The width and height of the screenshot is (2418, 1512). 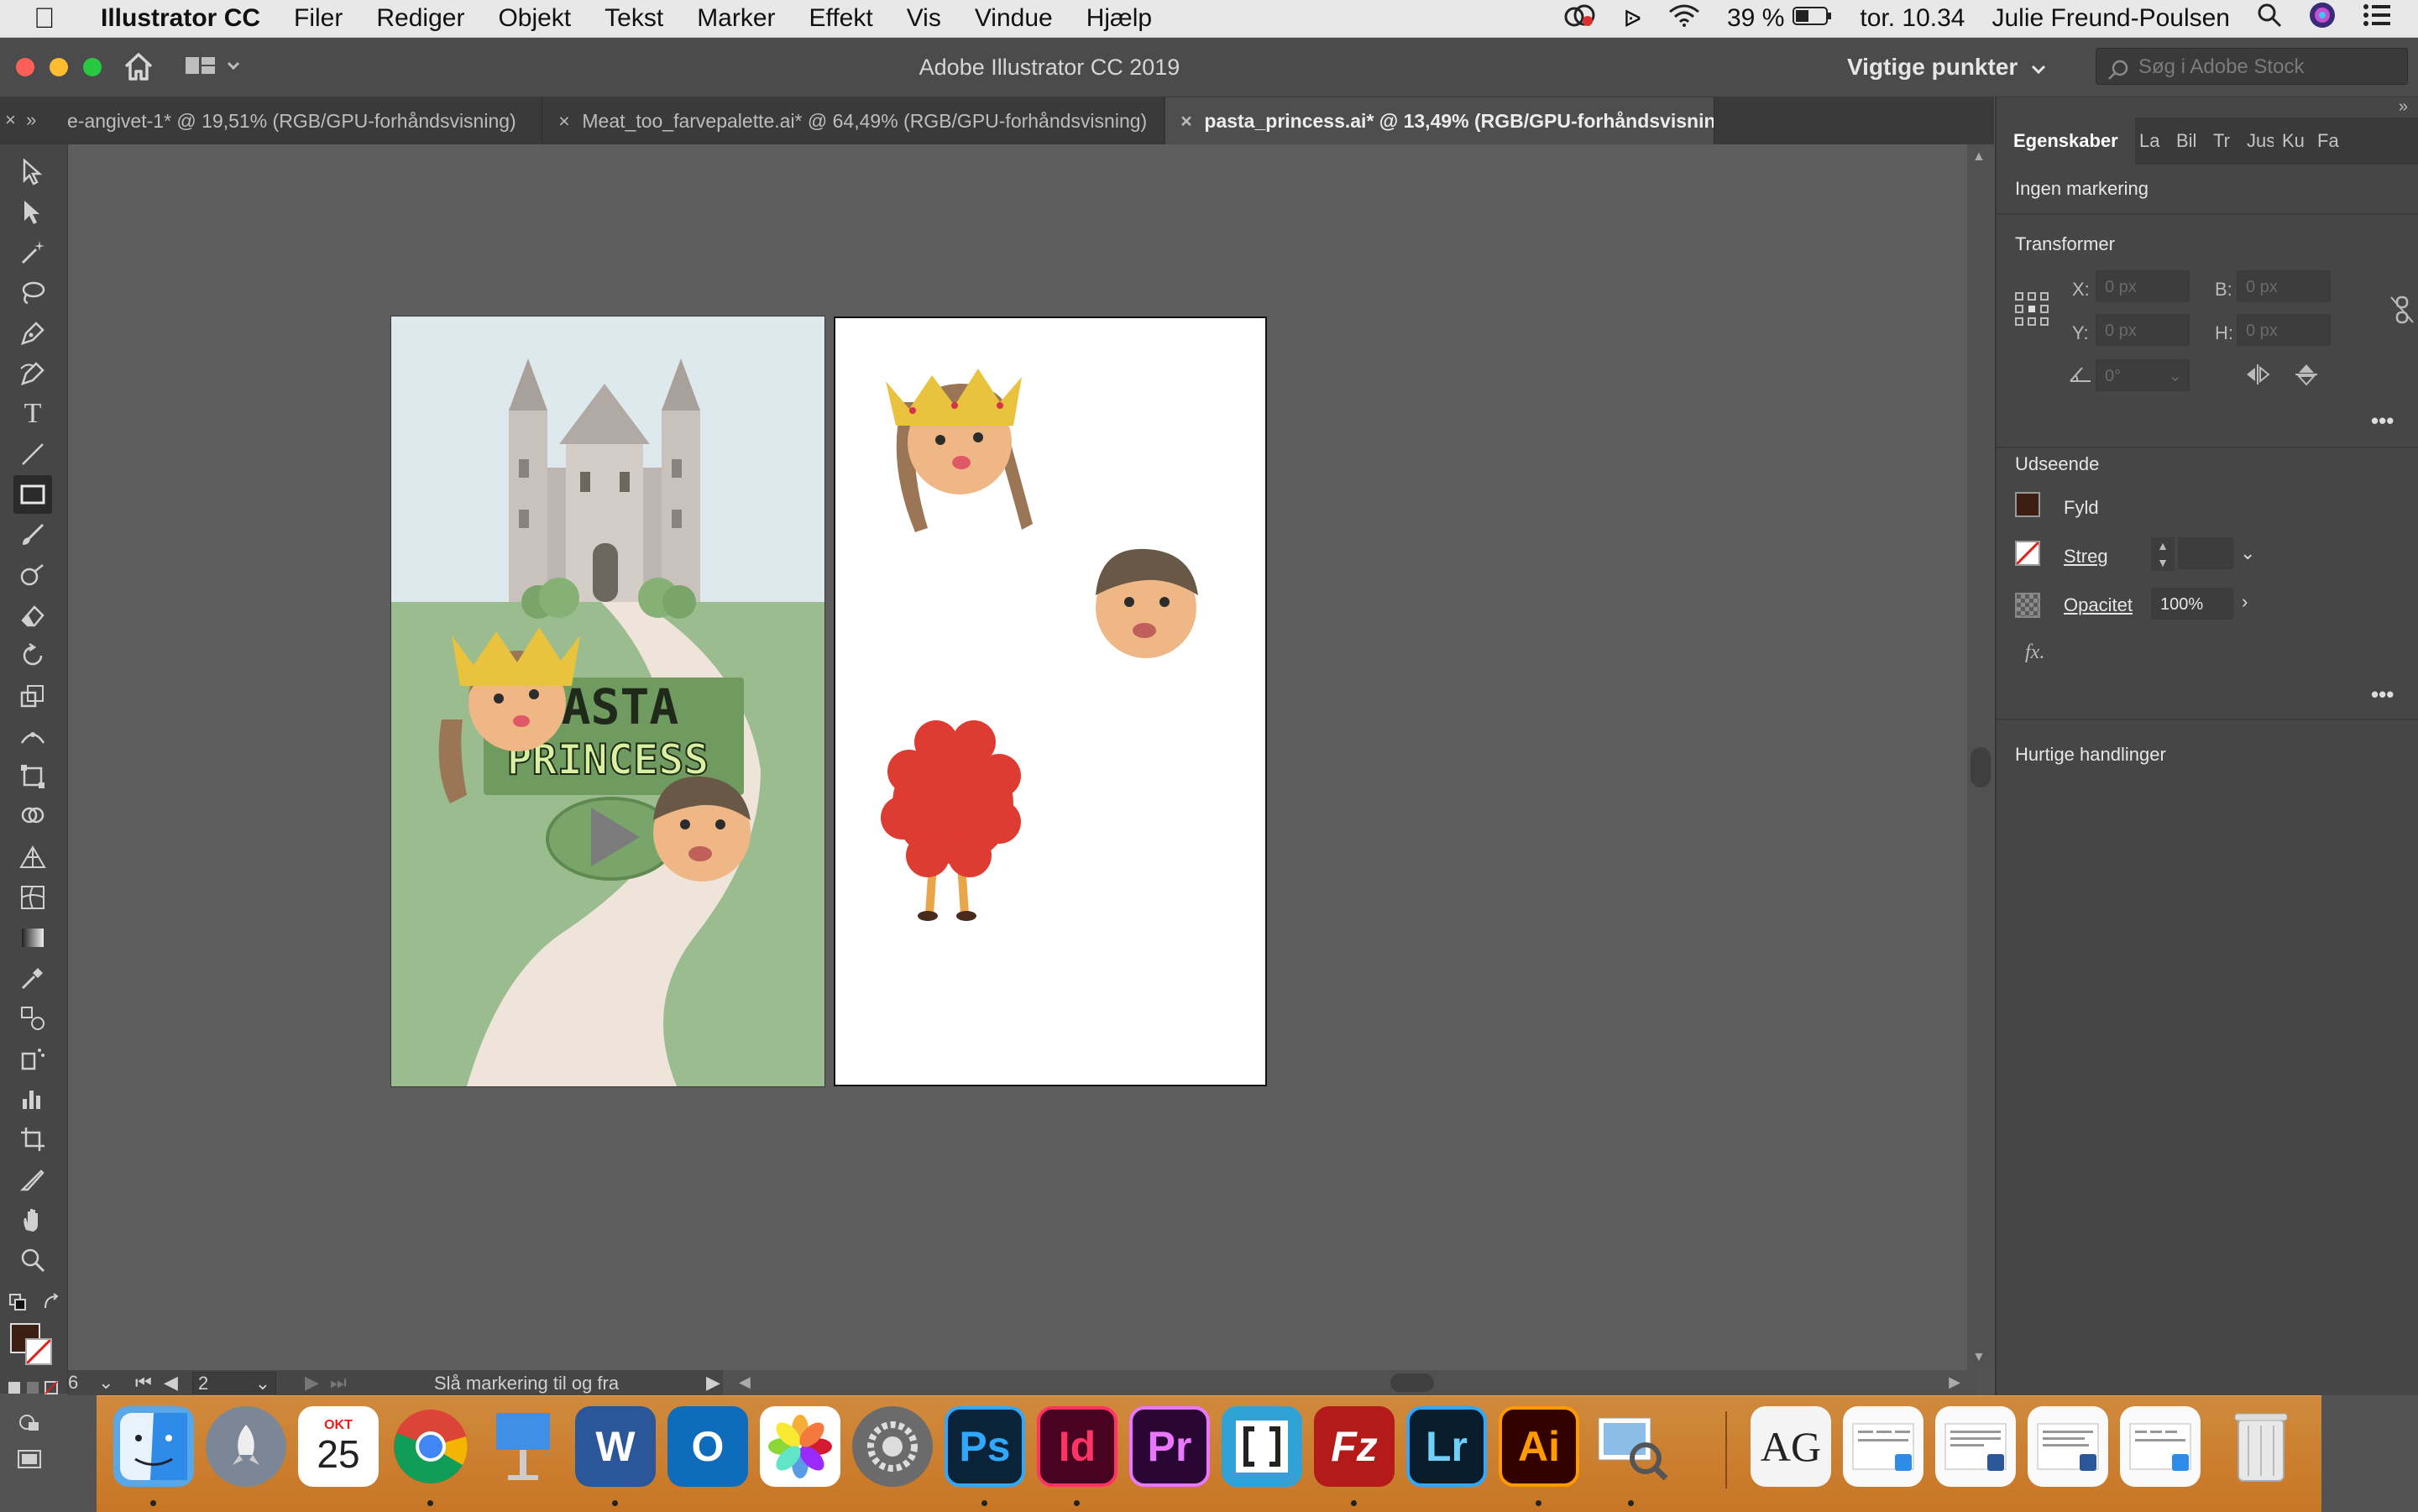 I want to click on blend-tool-icon, so click(x=32, y=1018).